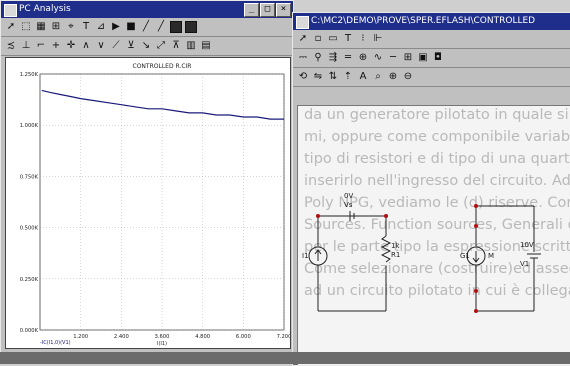 The image size is (570, 366). I want to click on peak-icon: ∧, so click(86, 46).